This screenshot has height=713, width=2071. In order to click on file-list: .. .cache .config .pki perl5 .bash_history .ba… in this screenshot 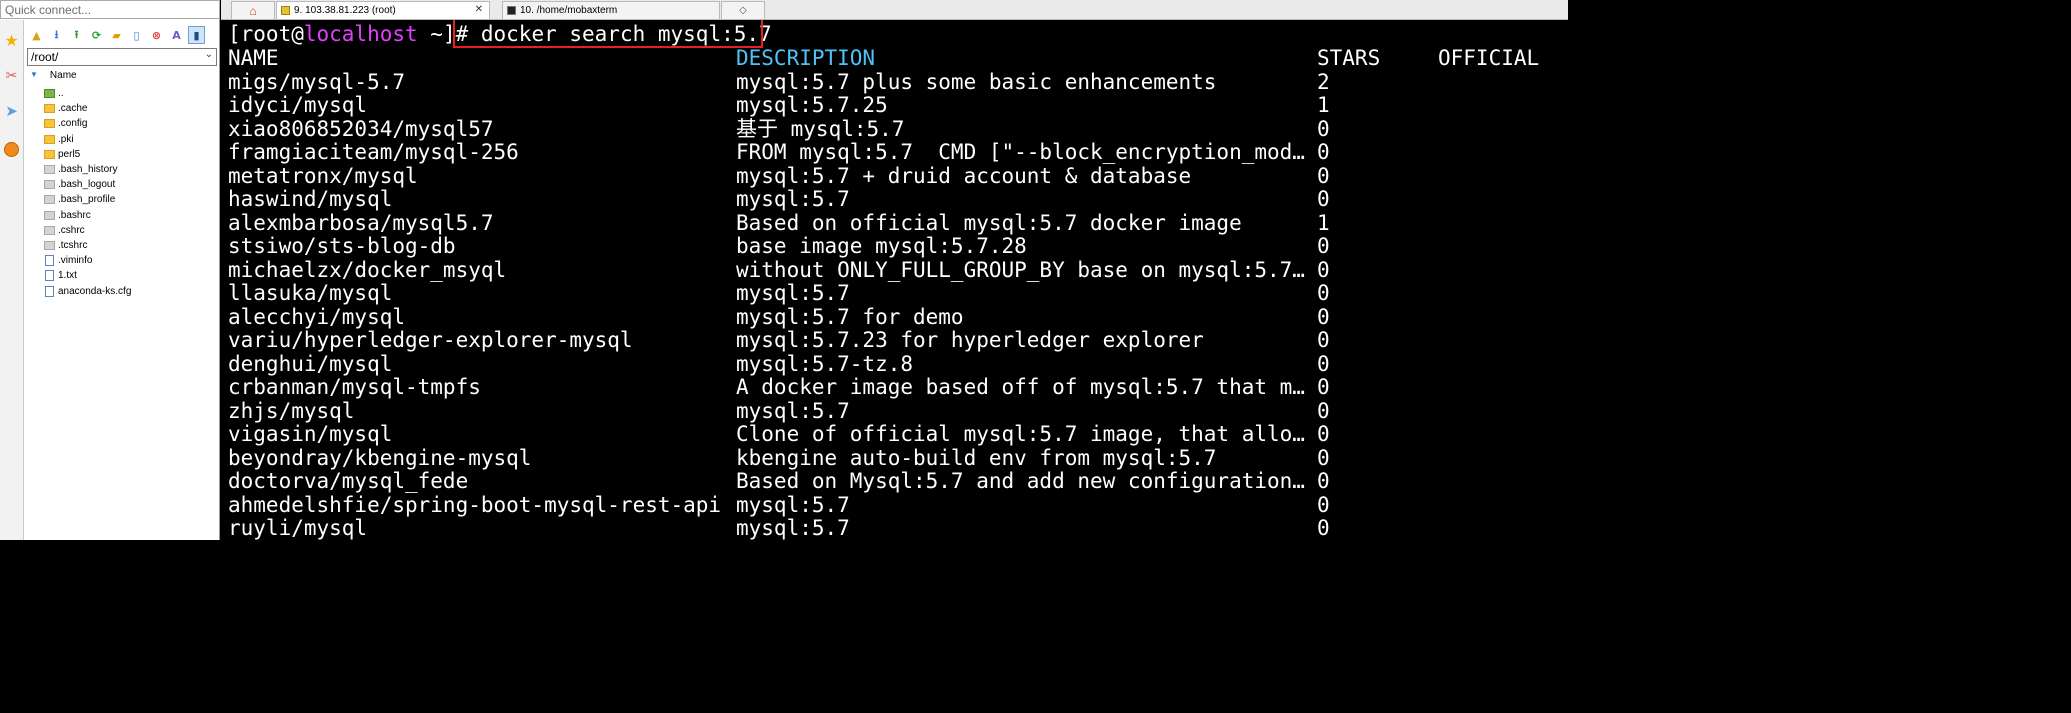, I will do `click(129, 192)`.